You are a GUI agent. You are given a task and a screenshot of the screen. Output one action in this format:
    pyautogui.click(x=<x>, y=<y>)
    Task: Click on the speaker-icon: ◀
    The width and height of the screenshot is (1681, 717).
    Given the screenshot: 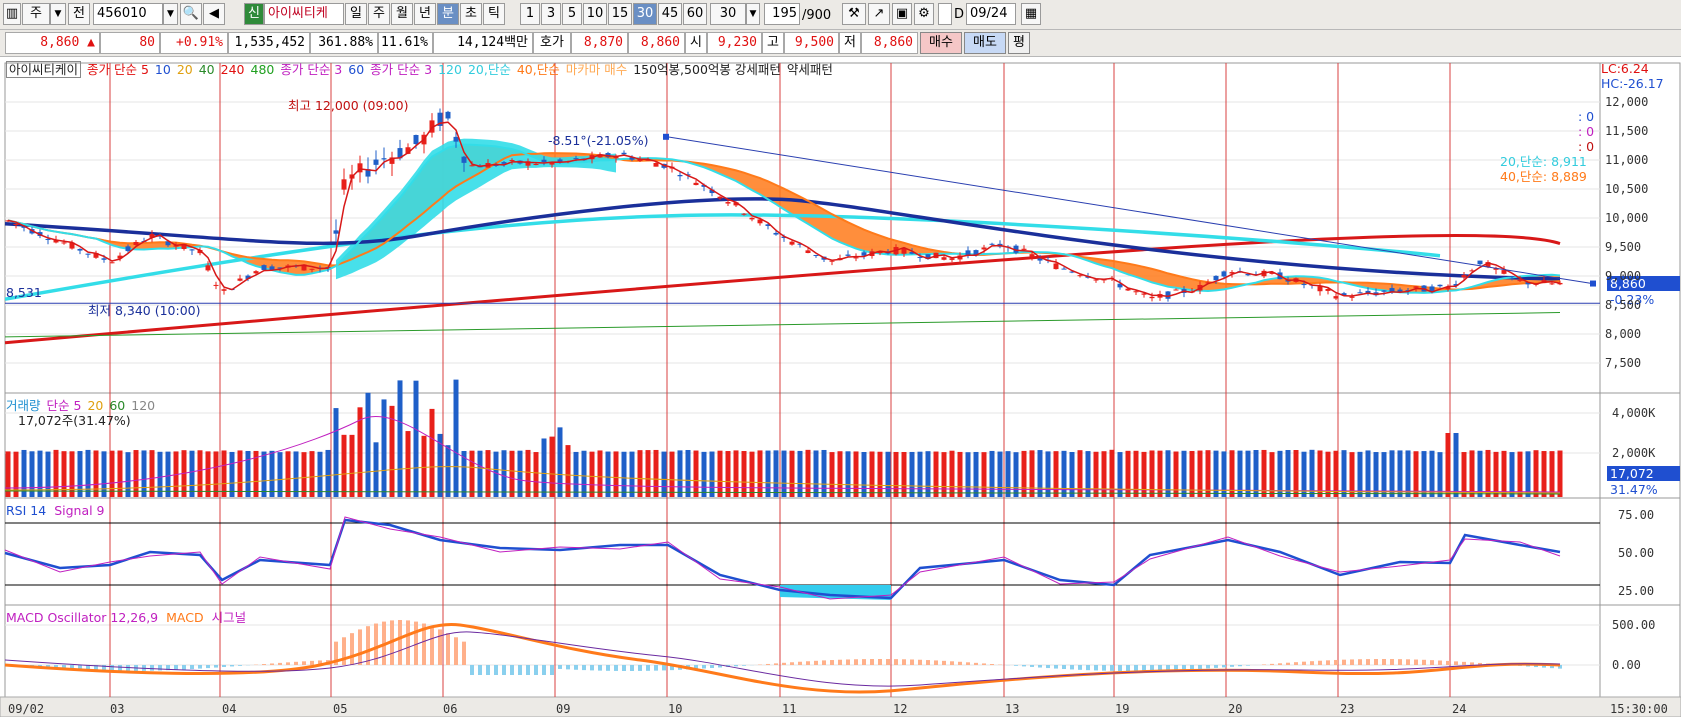 What is the action you would take?
    pyautogui.click(x=214, y=14)
    